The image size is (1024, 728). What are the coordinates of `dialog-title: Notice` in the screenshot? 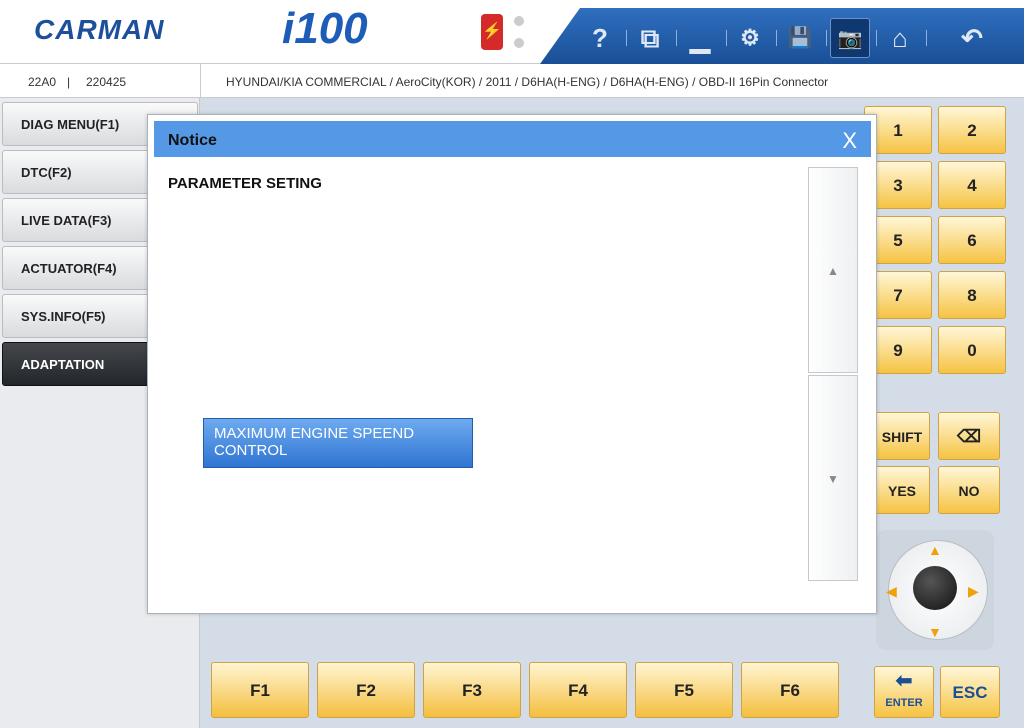 It's located at (192, 140).